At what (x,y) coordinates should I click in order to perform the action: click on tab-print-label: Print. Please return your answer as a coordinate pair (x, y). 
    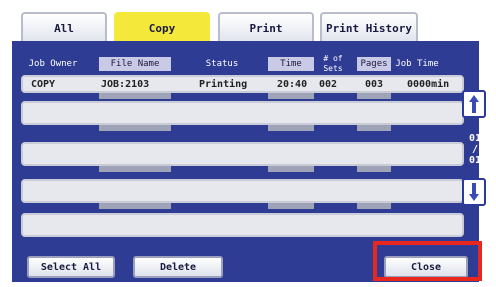
    Looking at the image, I should click on (266, 28).